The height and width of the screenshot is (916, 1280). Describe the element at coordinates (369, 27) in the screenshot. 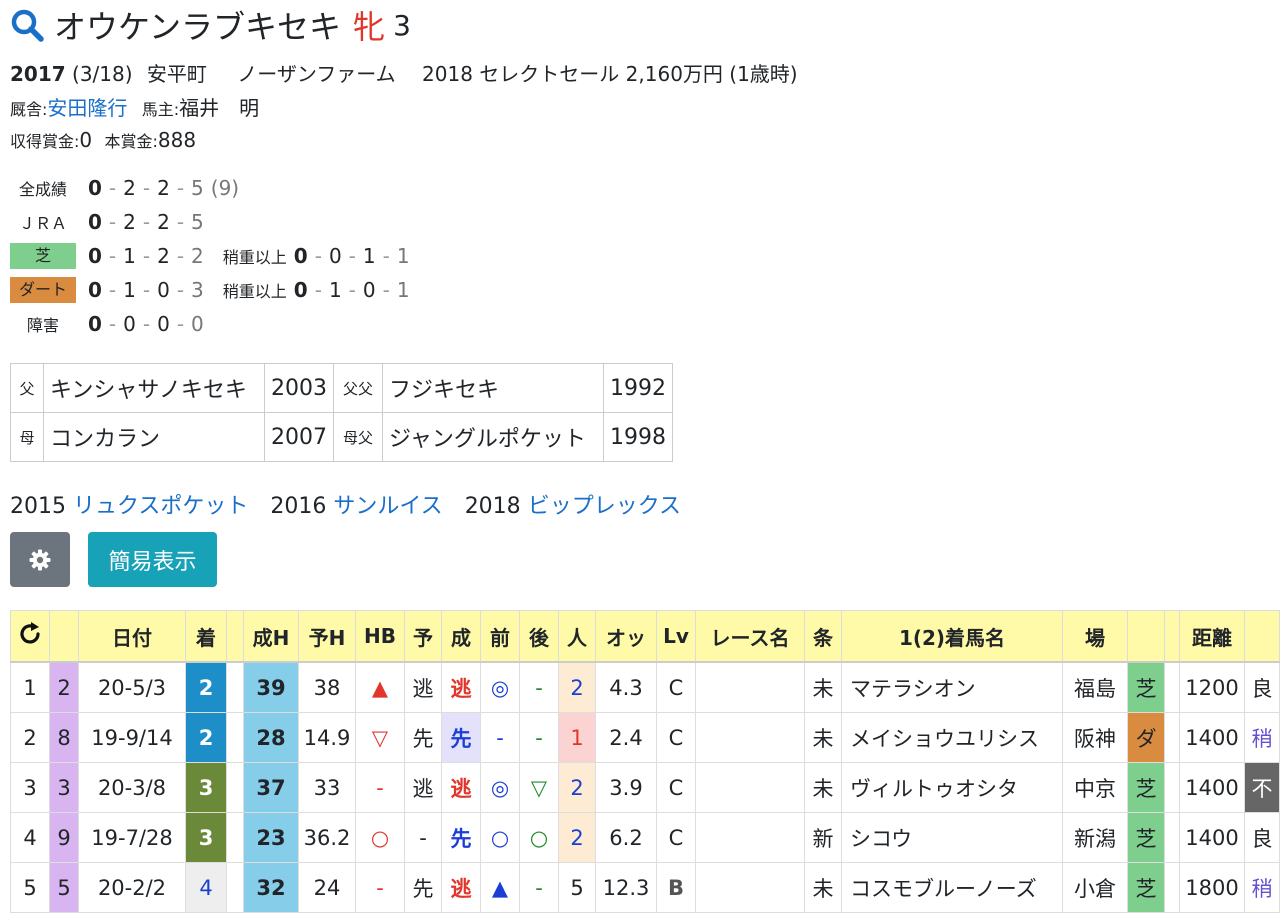

I see `horse-sex: 牝` at that location.